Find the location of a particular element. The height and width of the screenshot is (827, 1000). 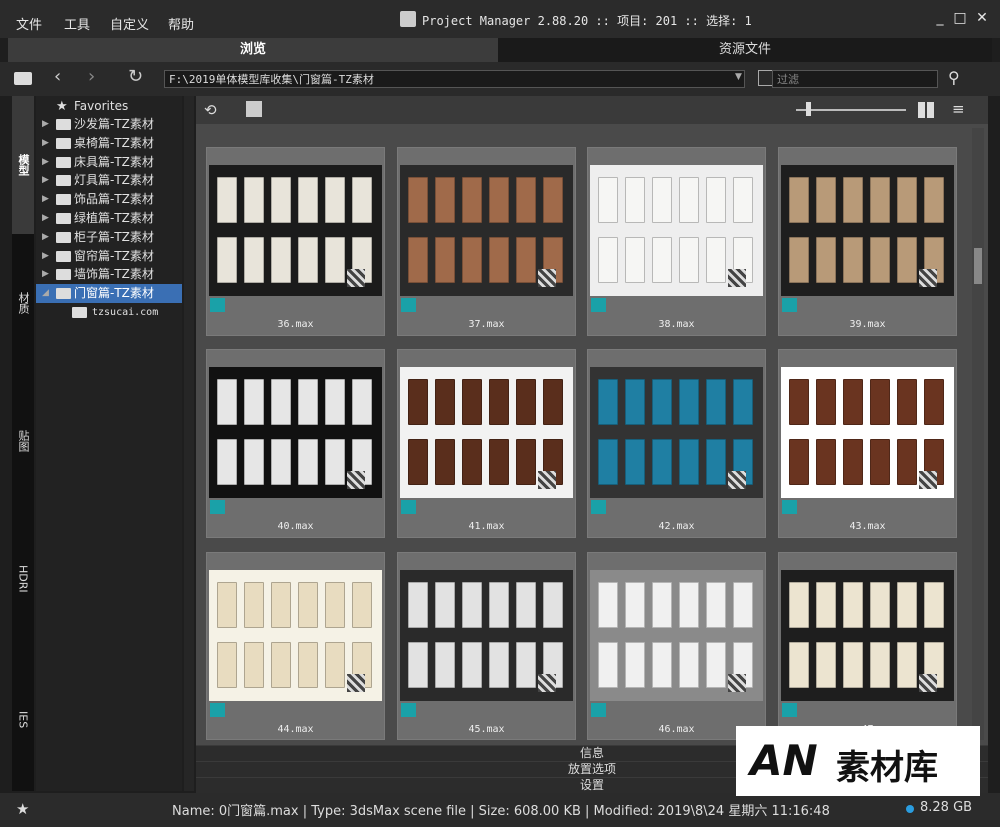

file-card: 44.max is located at coordinates (295, 646).